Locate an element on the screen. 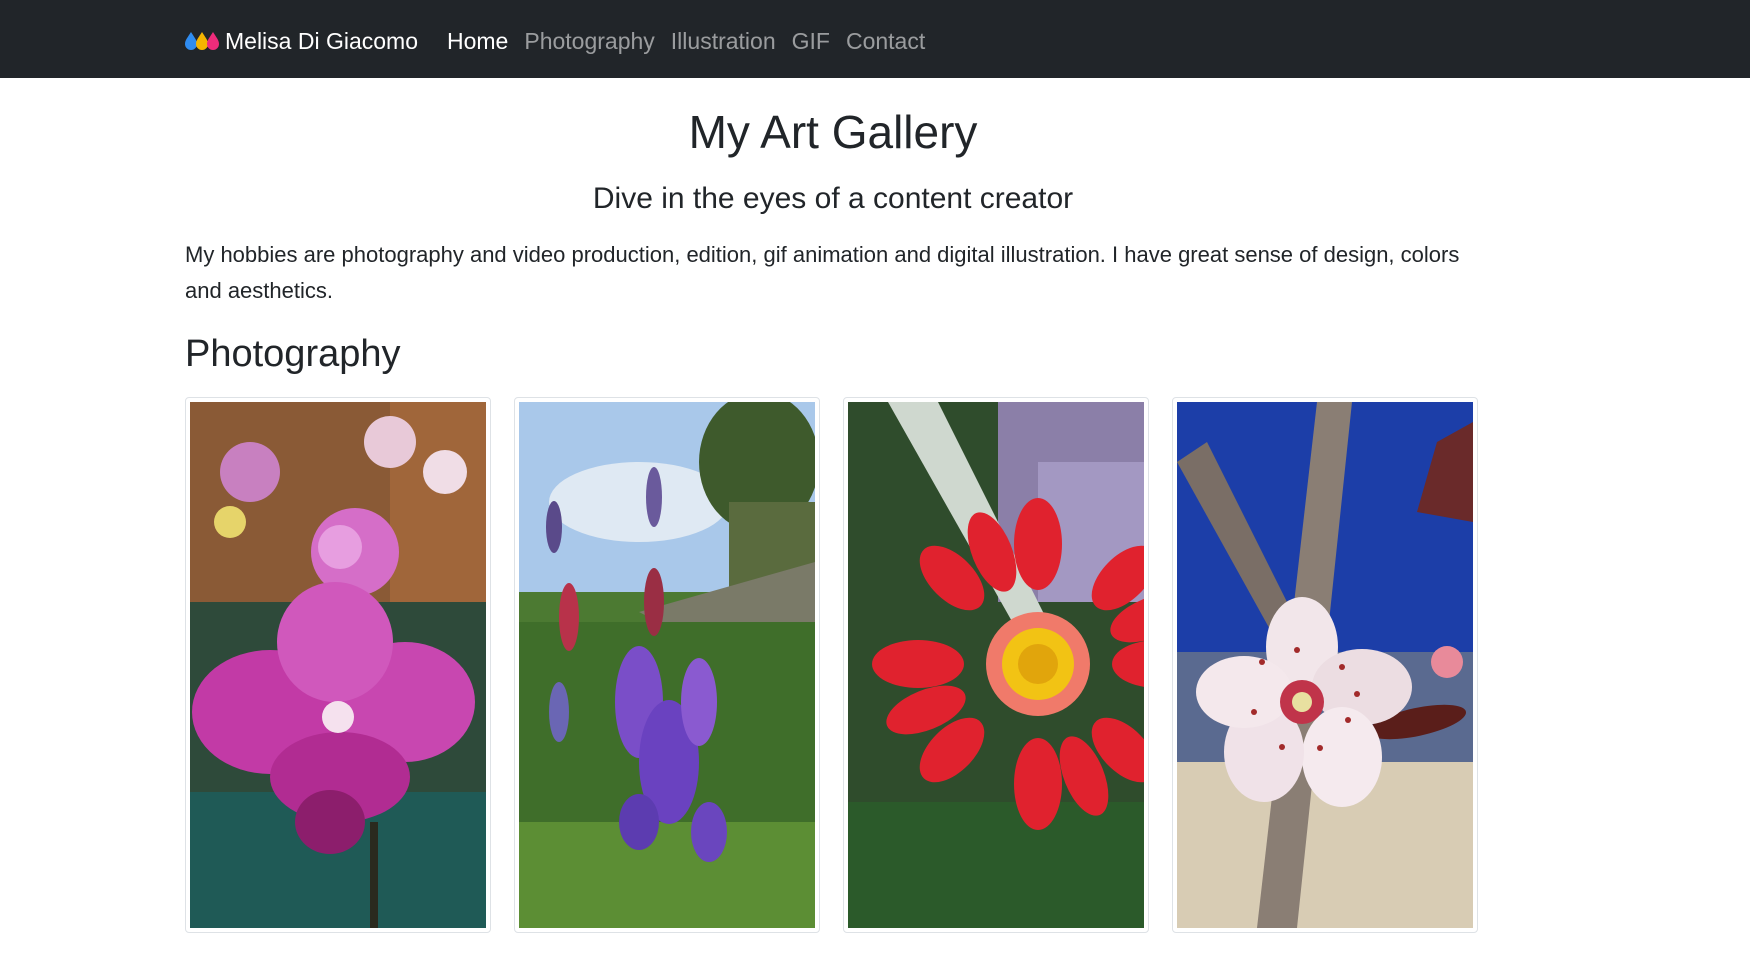  red-daisy-photo-image is located at coordinates (996, 665).